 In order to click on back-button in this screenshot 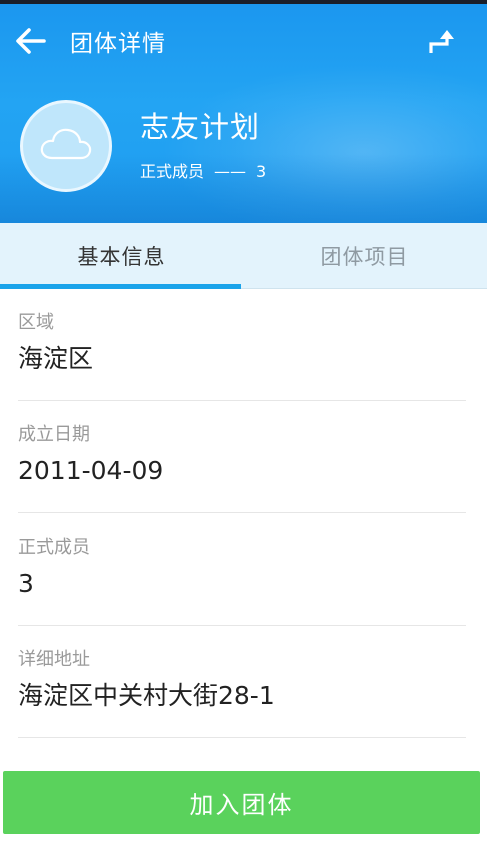, I will do `click(30, 43)`.